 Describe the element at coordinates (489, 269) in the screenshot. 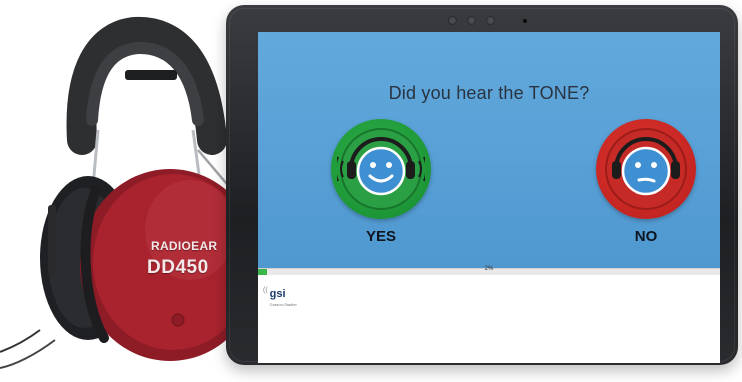

I see `progress-percentage: 2%` at that location.